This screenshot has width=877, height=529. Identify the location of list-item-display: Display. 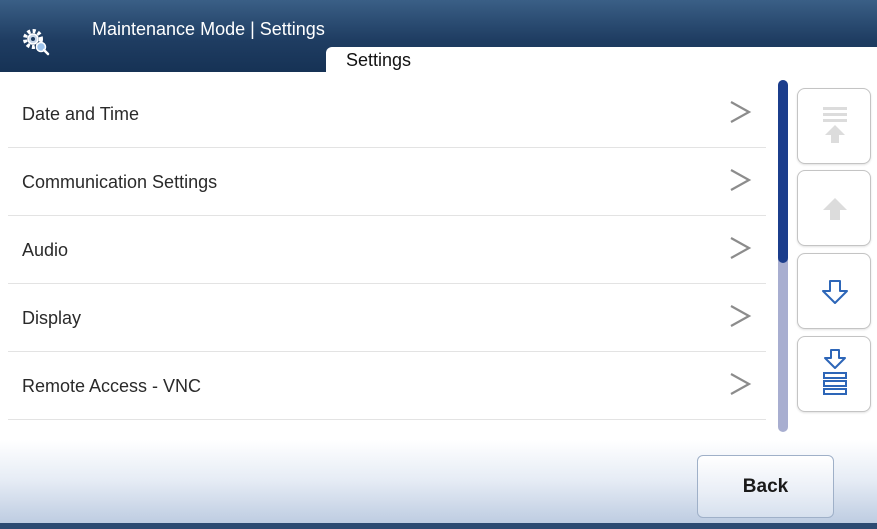
(387, 318).